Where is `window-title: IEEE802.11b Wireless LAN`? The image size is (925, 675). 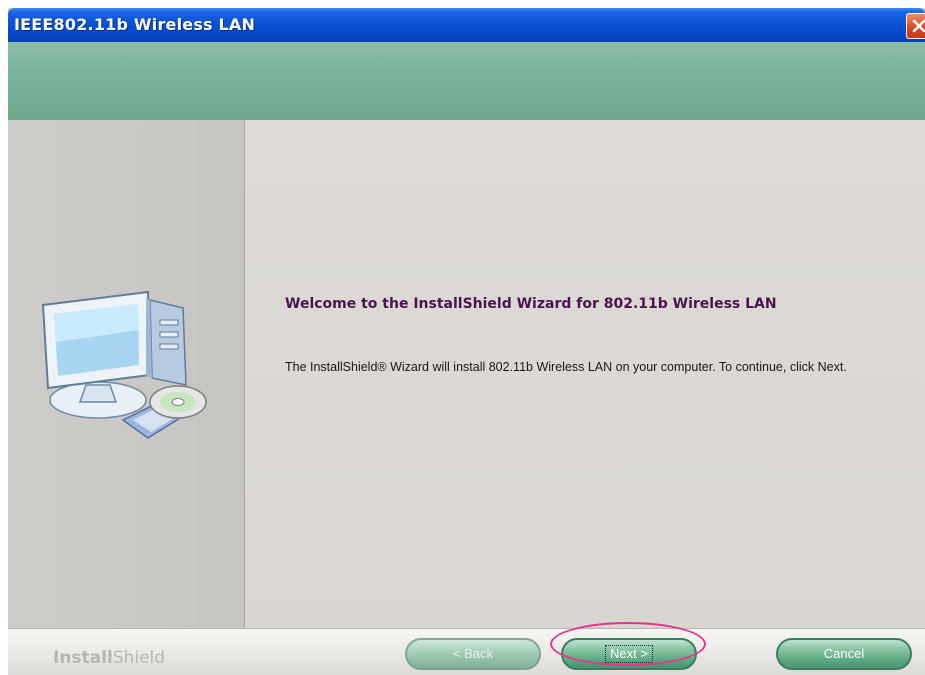
window-title: IEEE802.11b Wireless LAN is located at coordinates (135, 24).